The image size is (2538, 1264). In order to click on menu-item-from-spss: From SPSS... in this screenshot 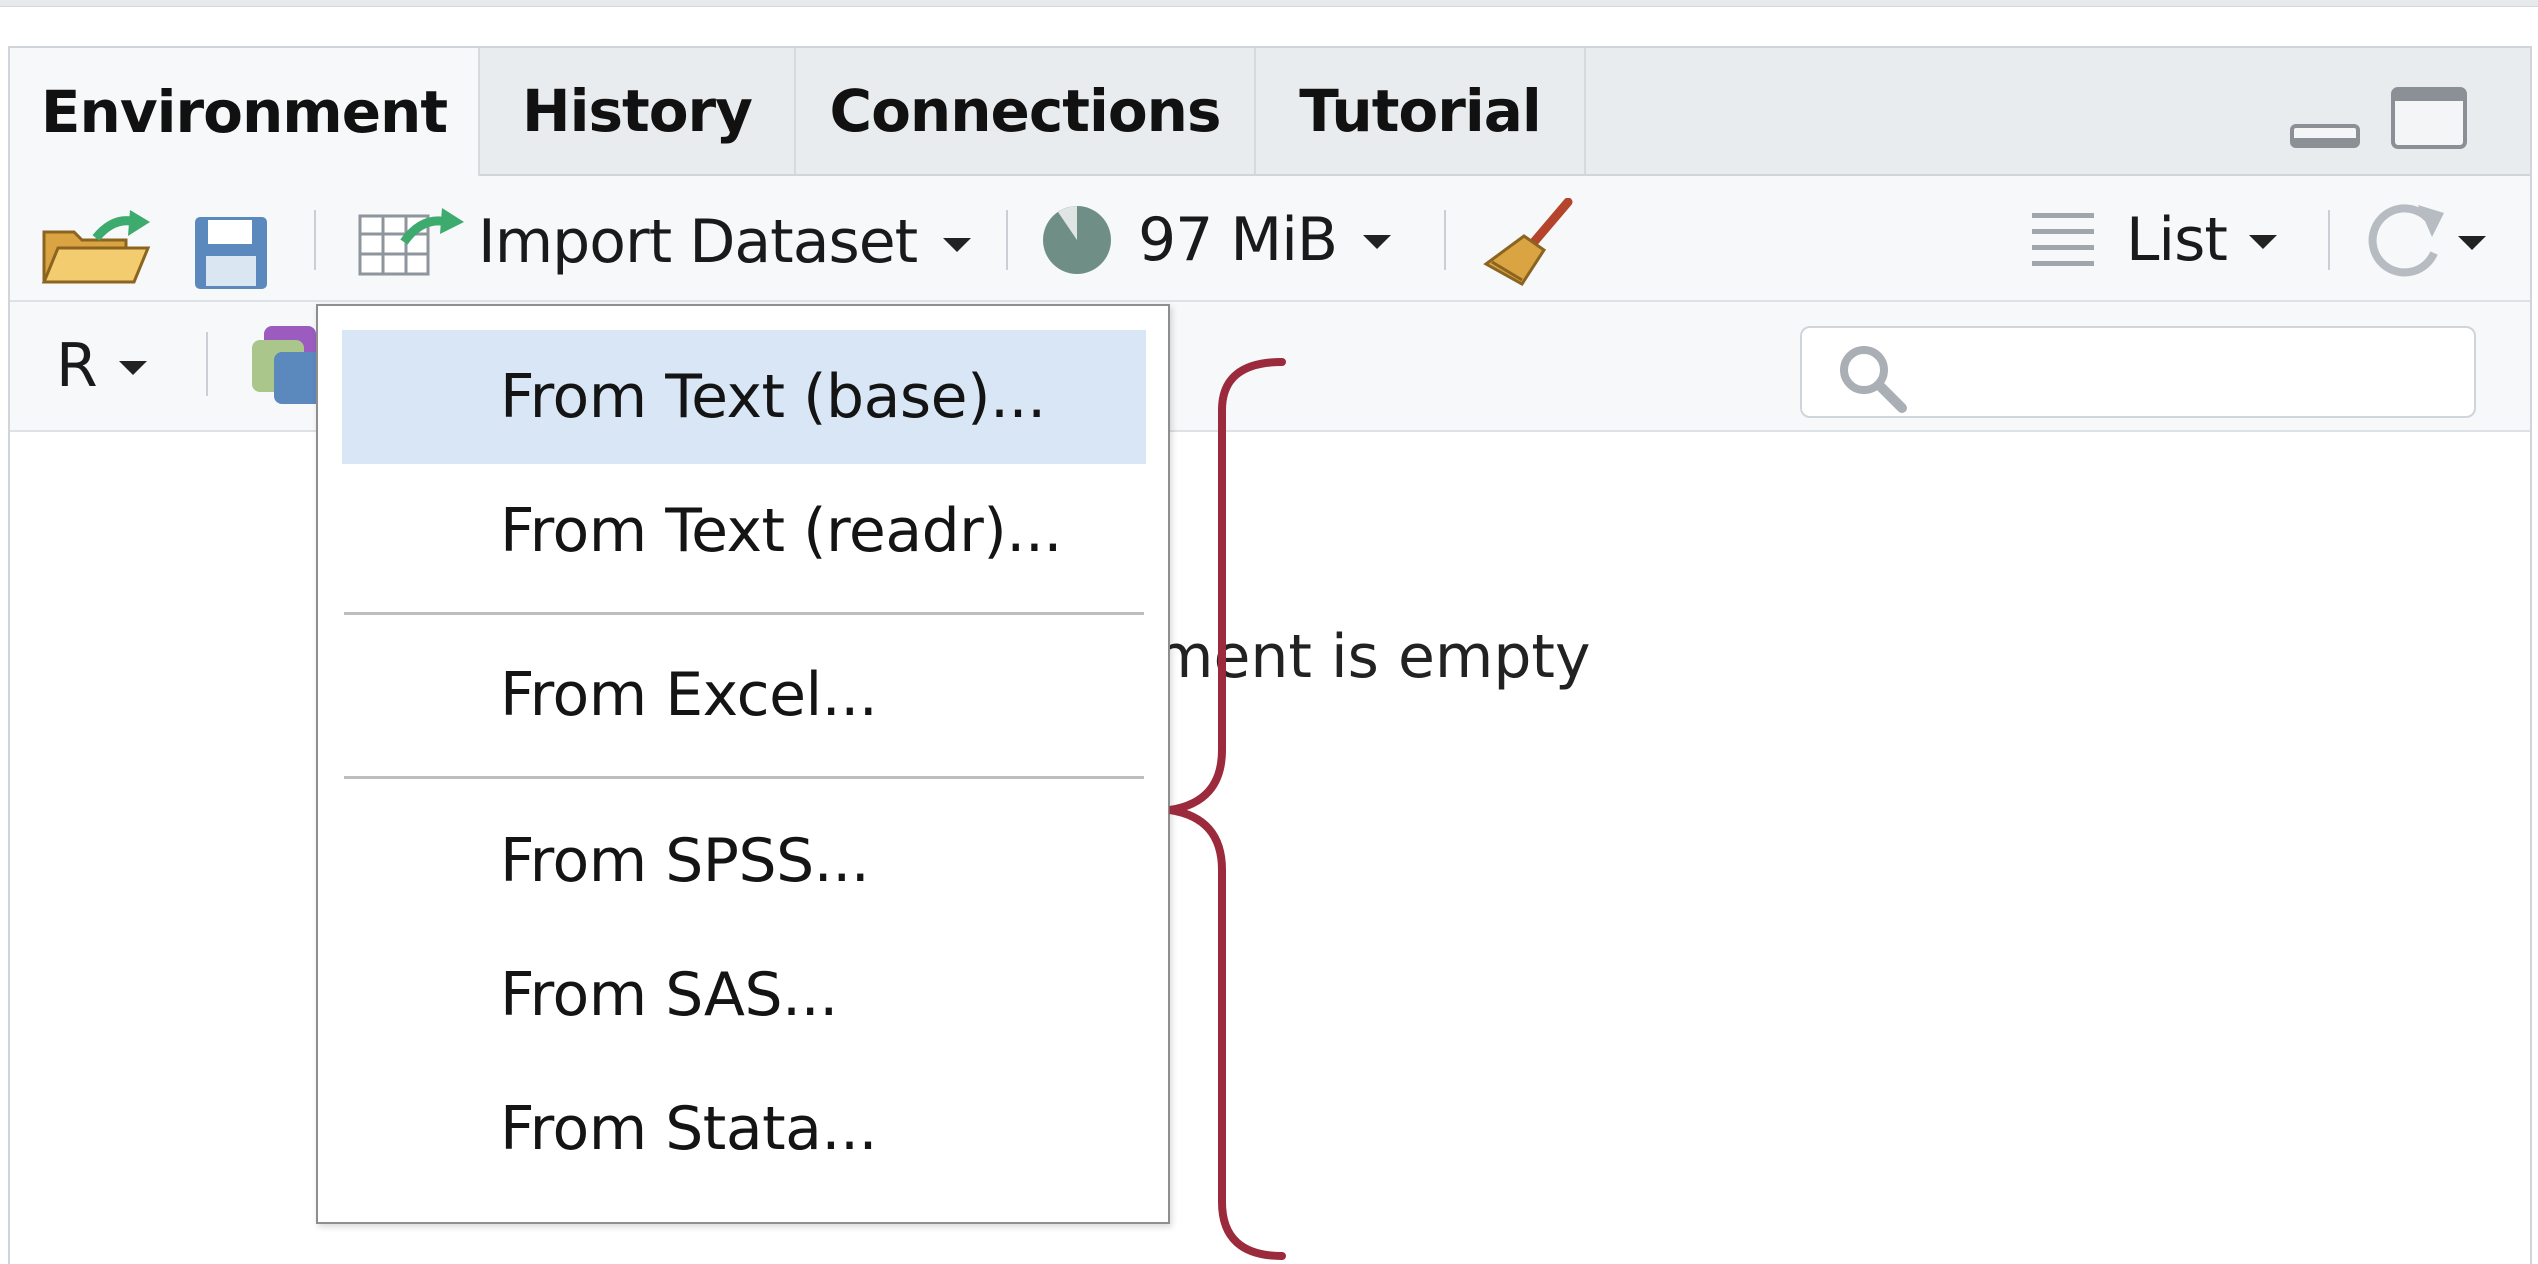, I will do `click(744, 861)`.